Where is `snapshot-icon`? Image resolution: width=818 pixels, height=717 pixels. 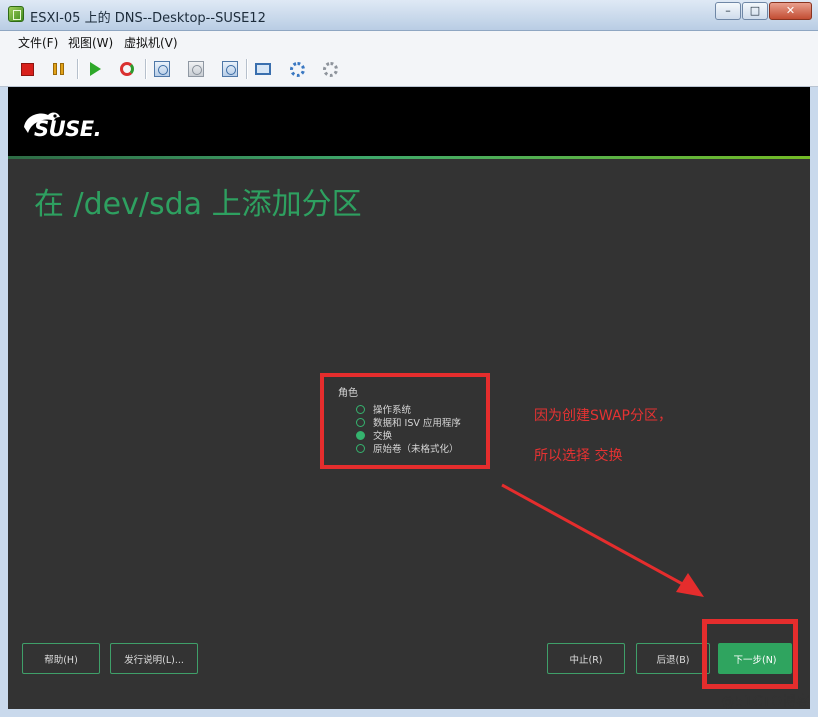 snapshot-icon is located at coordinates (162, 69).